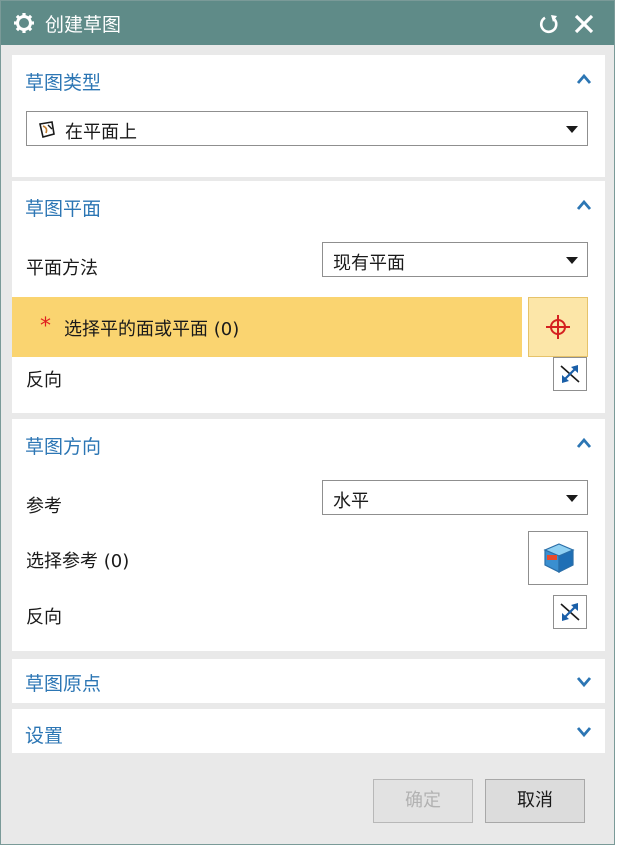  I want to click on ok-button: 确定, so click(423, 801).